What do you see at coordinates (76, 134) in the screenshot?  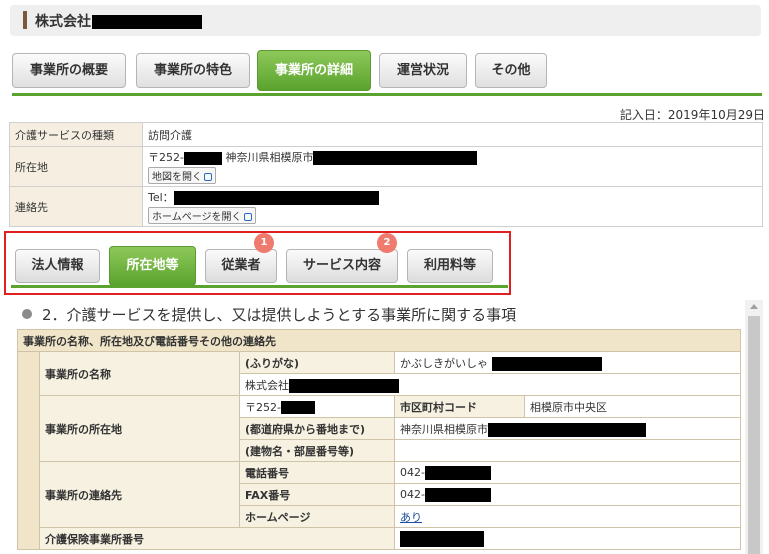 I see `service-type-label: 介護サービスの種類` at bounding box center [76, 134].